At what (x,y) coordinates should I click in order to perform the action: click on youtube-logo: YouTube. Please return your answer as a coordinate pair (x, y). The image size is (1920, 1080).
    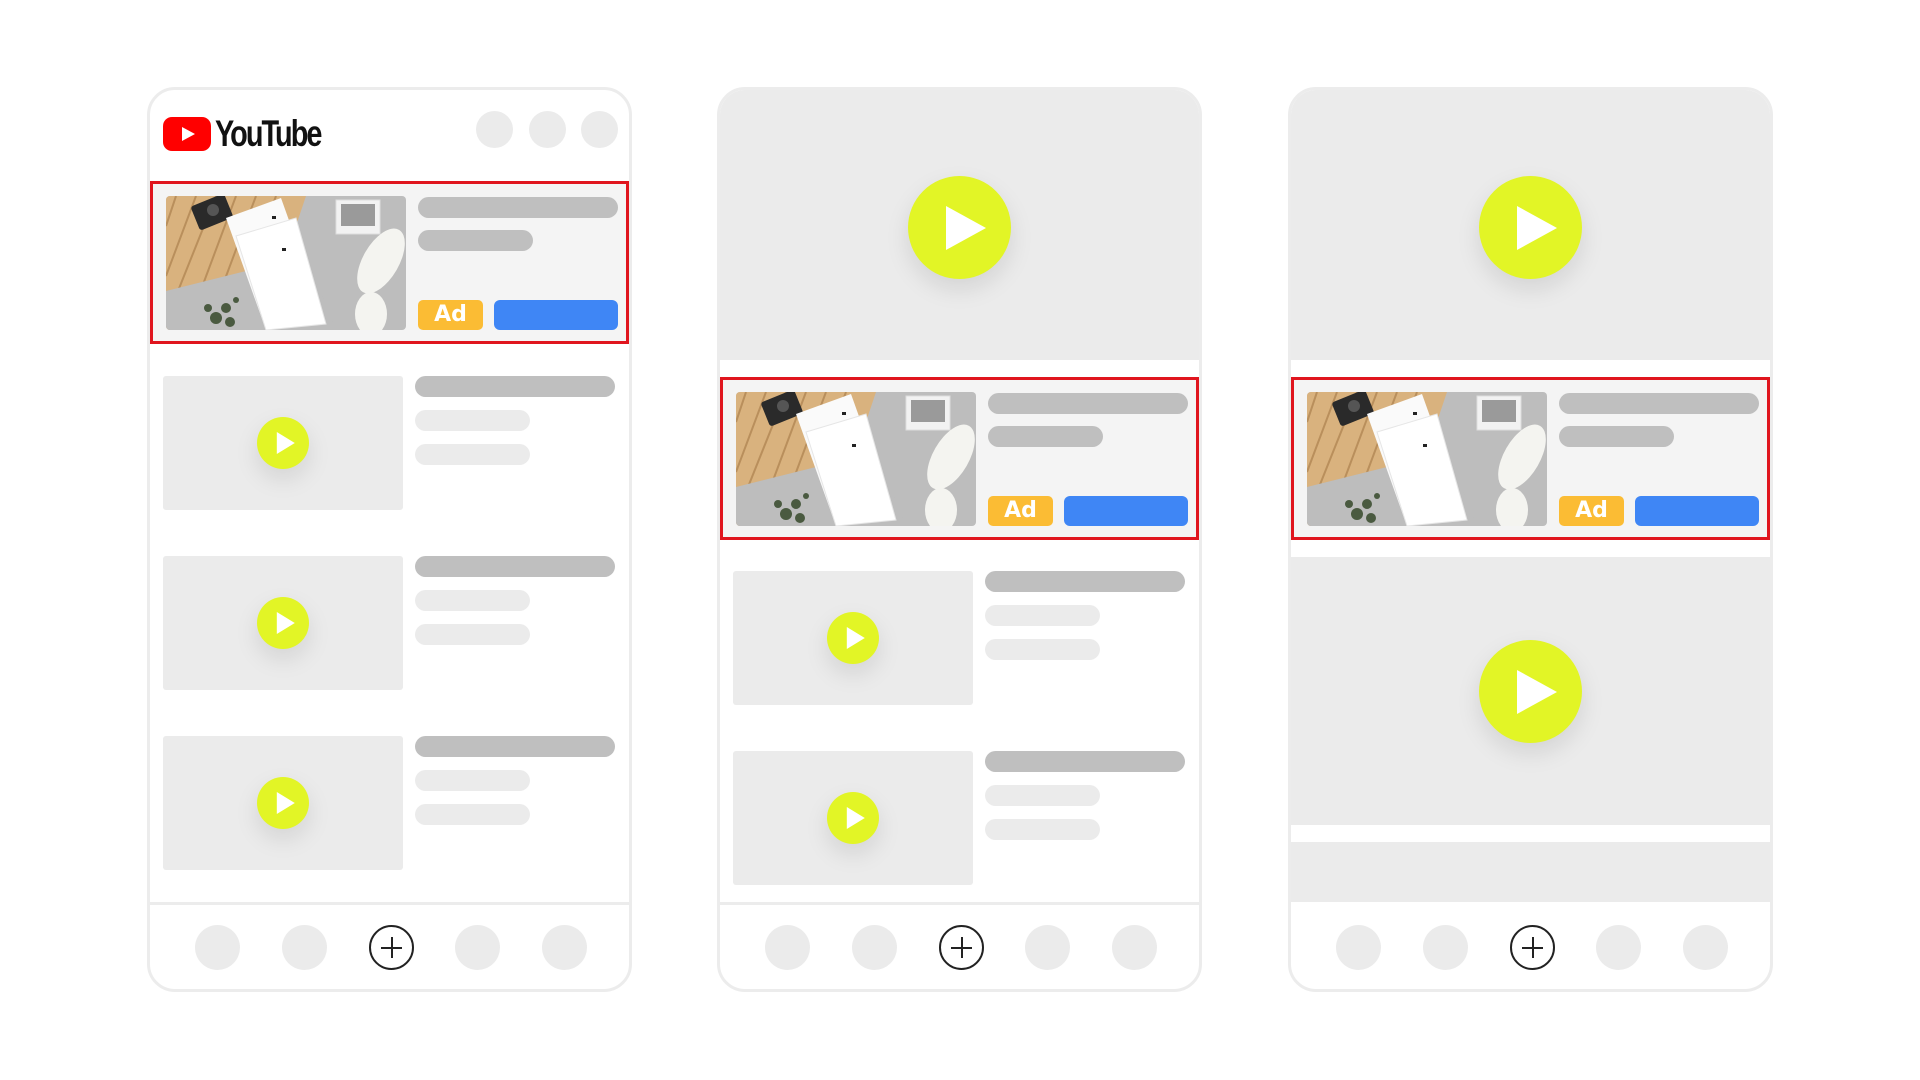
    Looking at the image, I should click on (256, 133).